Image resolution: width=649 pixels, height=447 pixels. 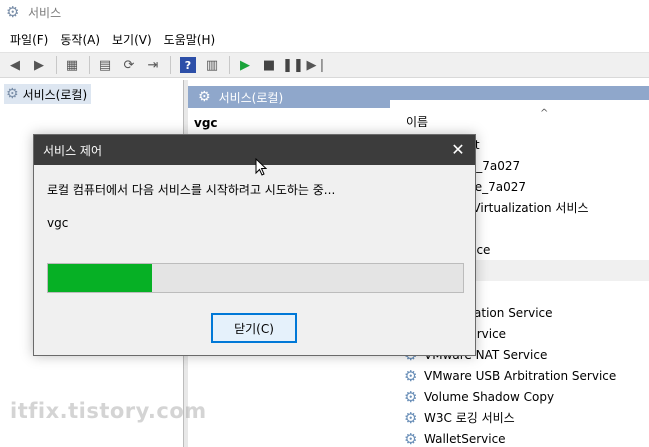 I want to click on refresh-icon: ⟳, so click(x=129, y=65).